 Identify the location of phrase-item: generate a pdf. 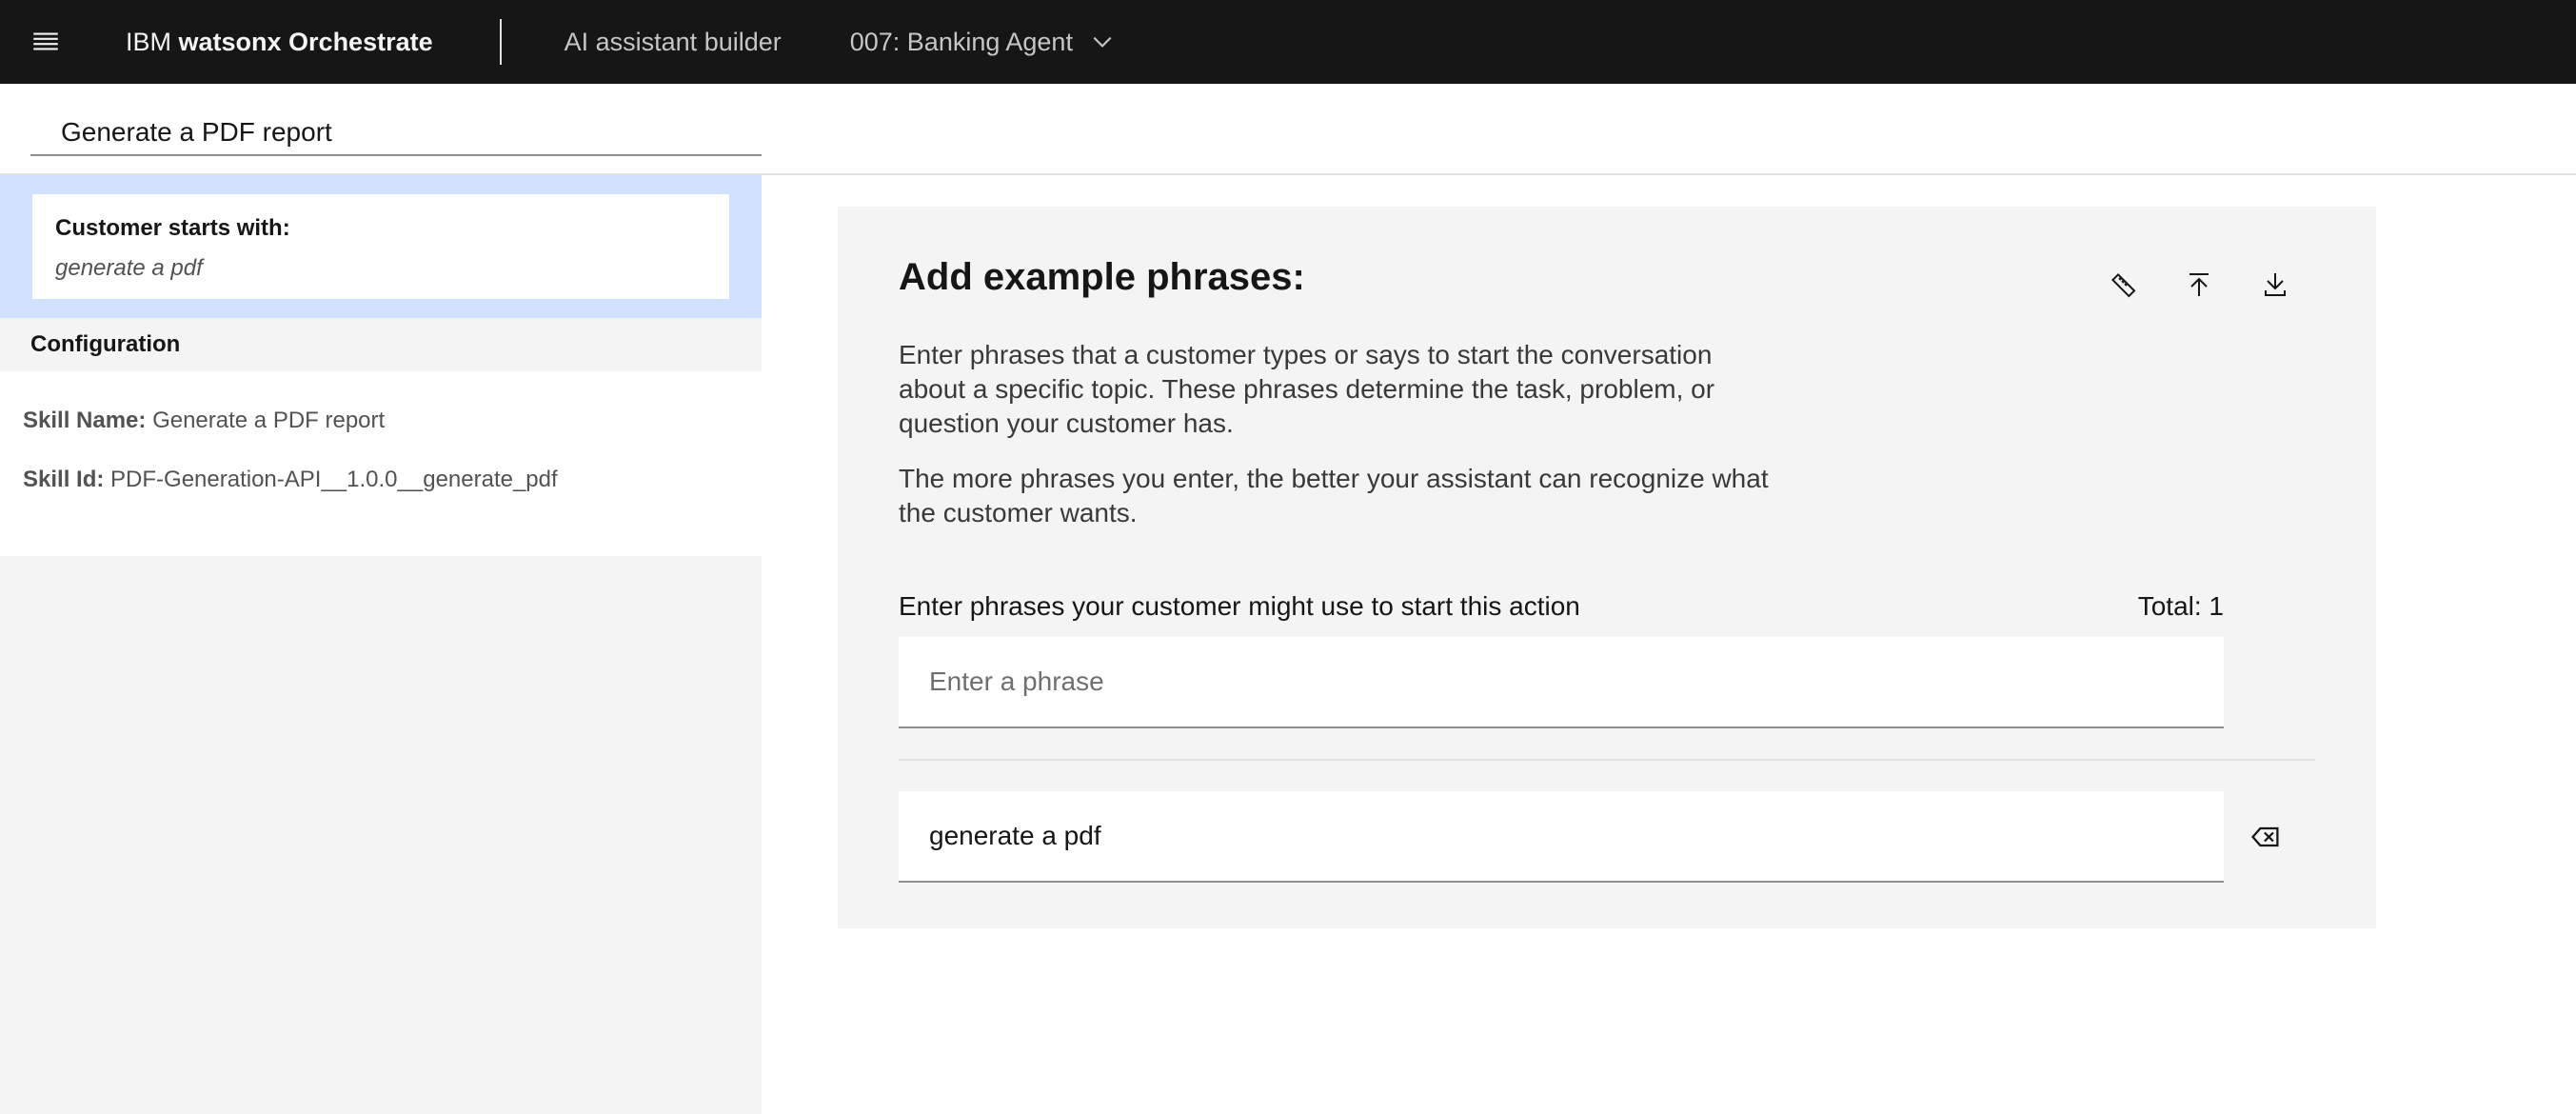
(1561, 837).